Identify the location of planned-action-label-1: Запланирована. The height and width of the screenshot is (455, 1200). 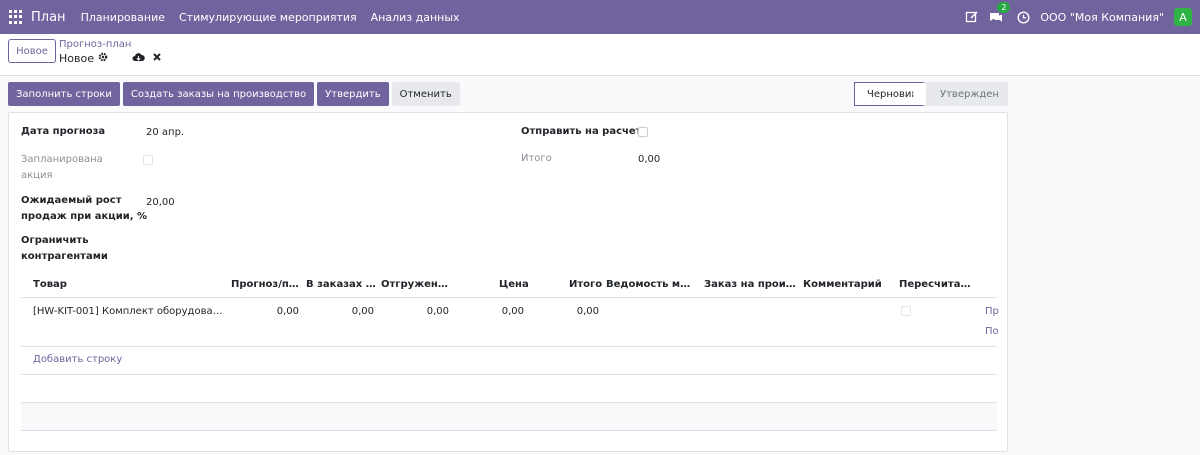
(62, 159).